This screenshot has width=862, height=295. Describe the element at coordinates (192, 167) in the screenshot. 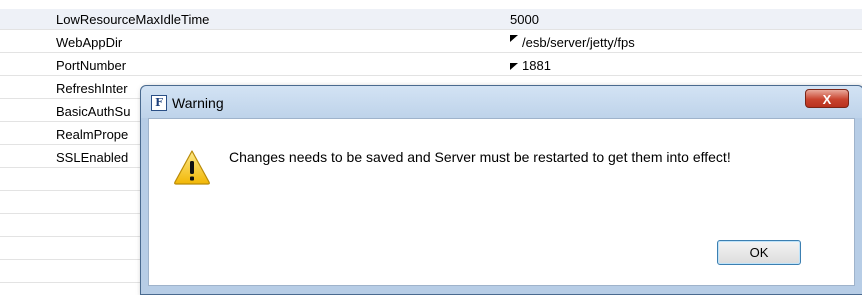

I see `warning-icon` at that location.